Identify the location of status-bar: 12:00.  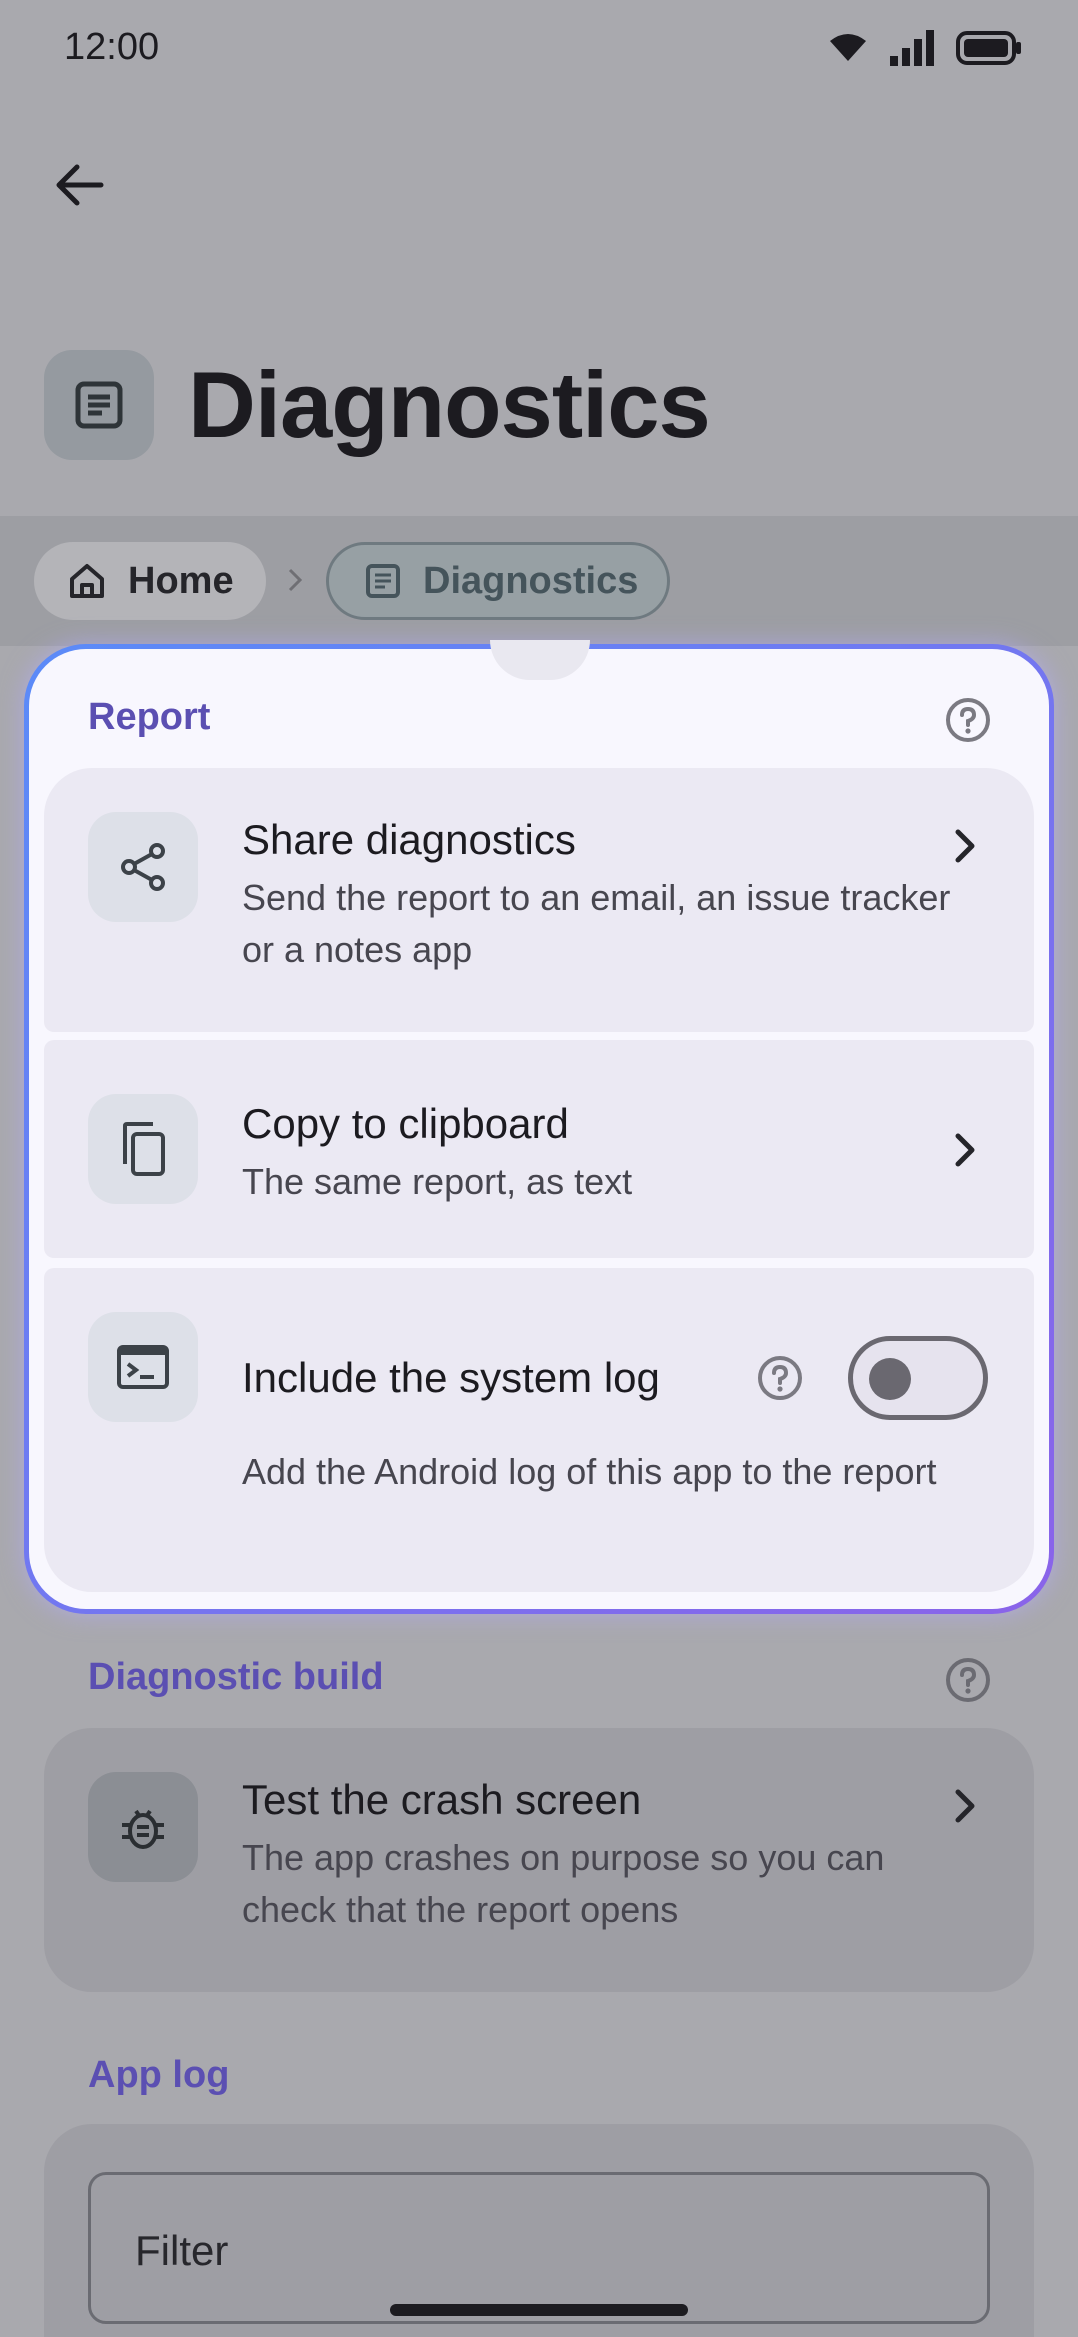
(539, 50).